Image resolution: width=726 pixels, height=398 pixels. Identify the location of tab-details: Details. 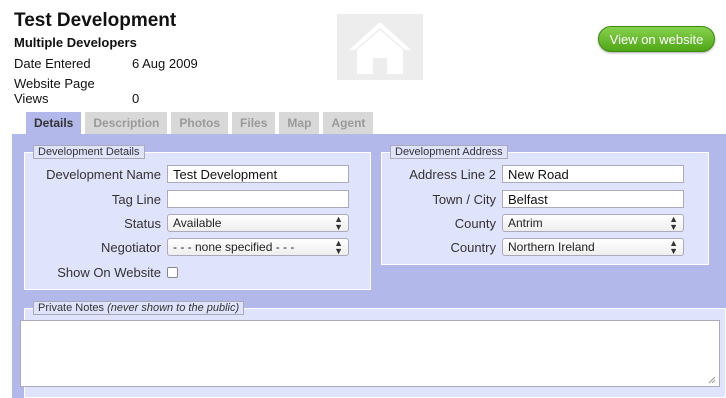
(54, 123).